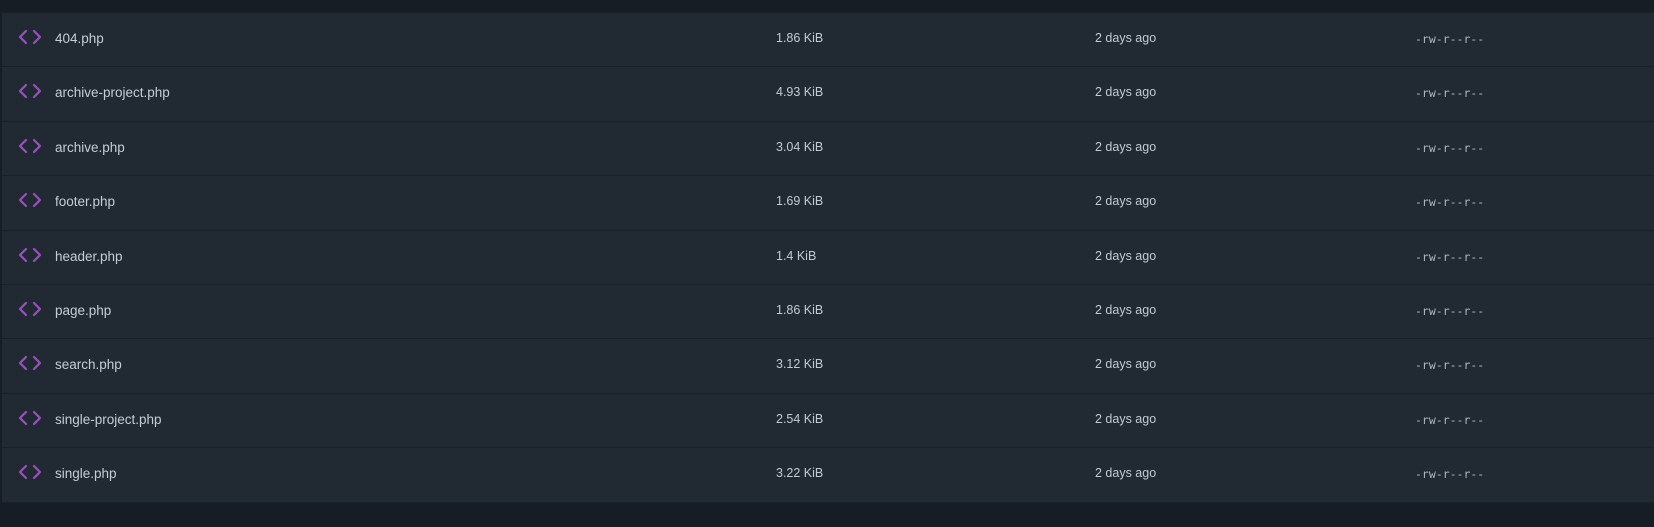 This screenshot has width=1654, height=527. What do you see at coordinates (83, 310) in the screenshot?
I see `file-name: page.php` at bounding box center [83, 310].